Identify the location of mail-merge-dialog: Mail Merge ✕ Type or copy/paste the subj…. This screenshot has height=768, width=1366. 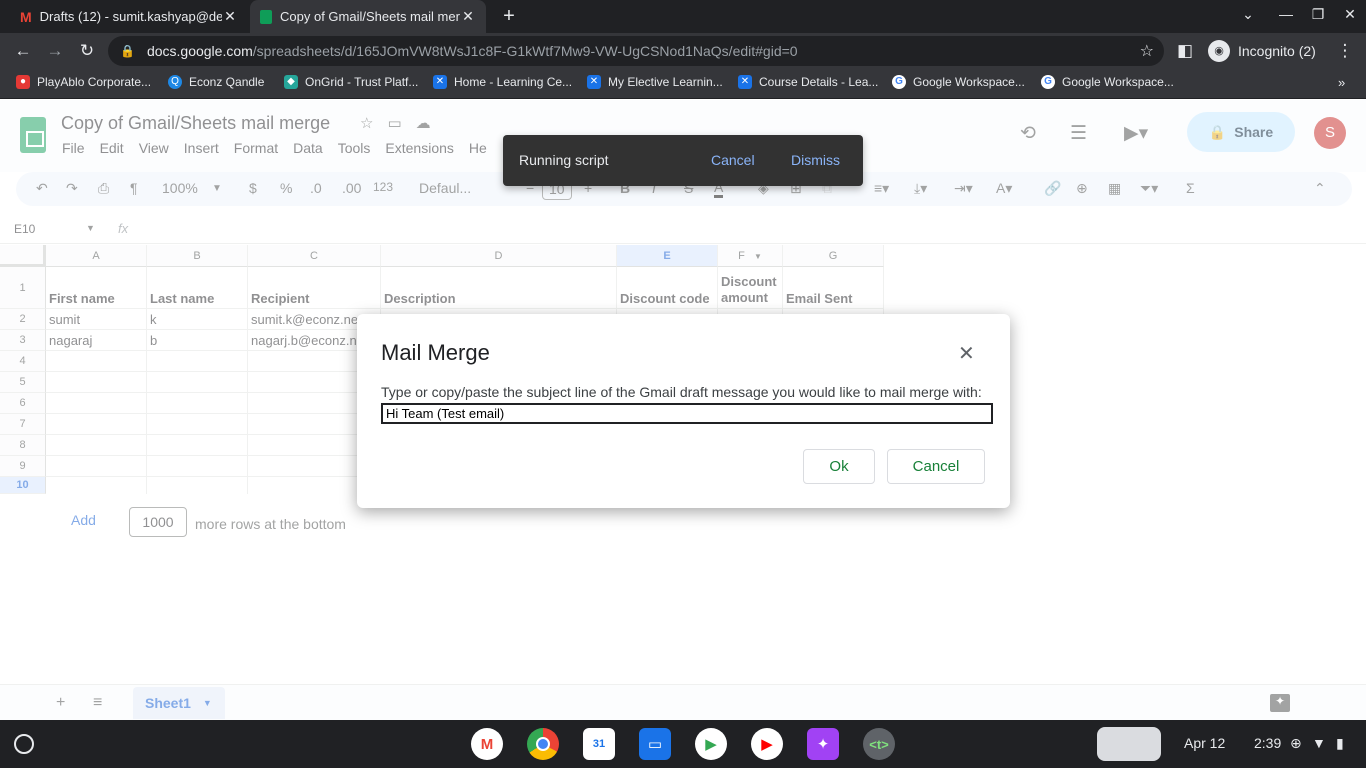
(683, 411).